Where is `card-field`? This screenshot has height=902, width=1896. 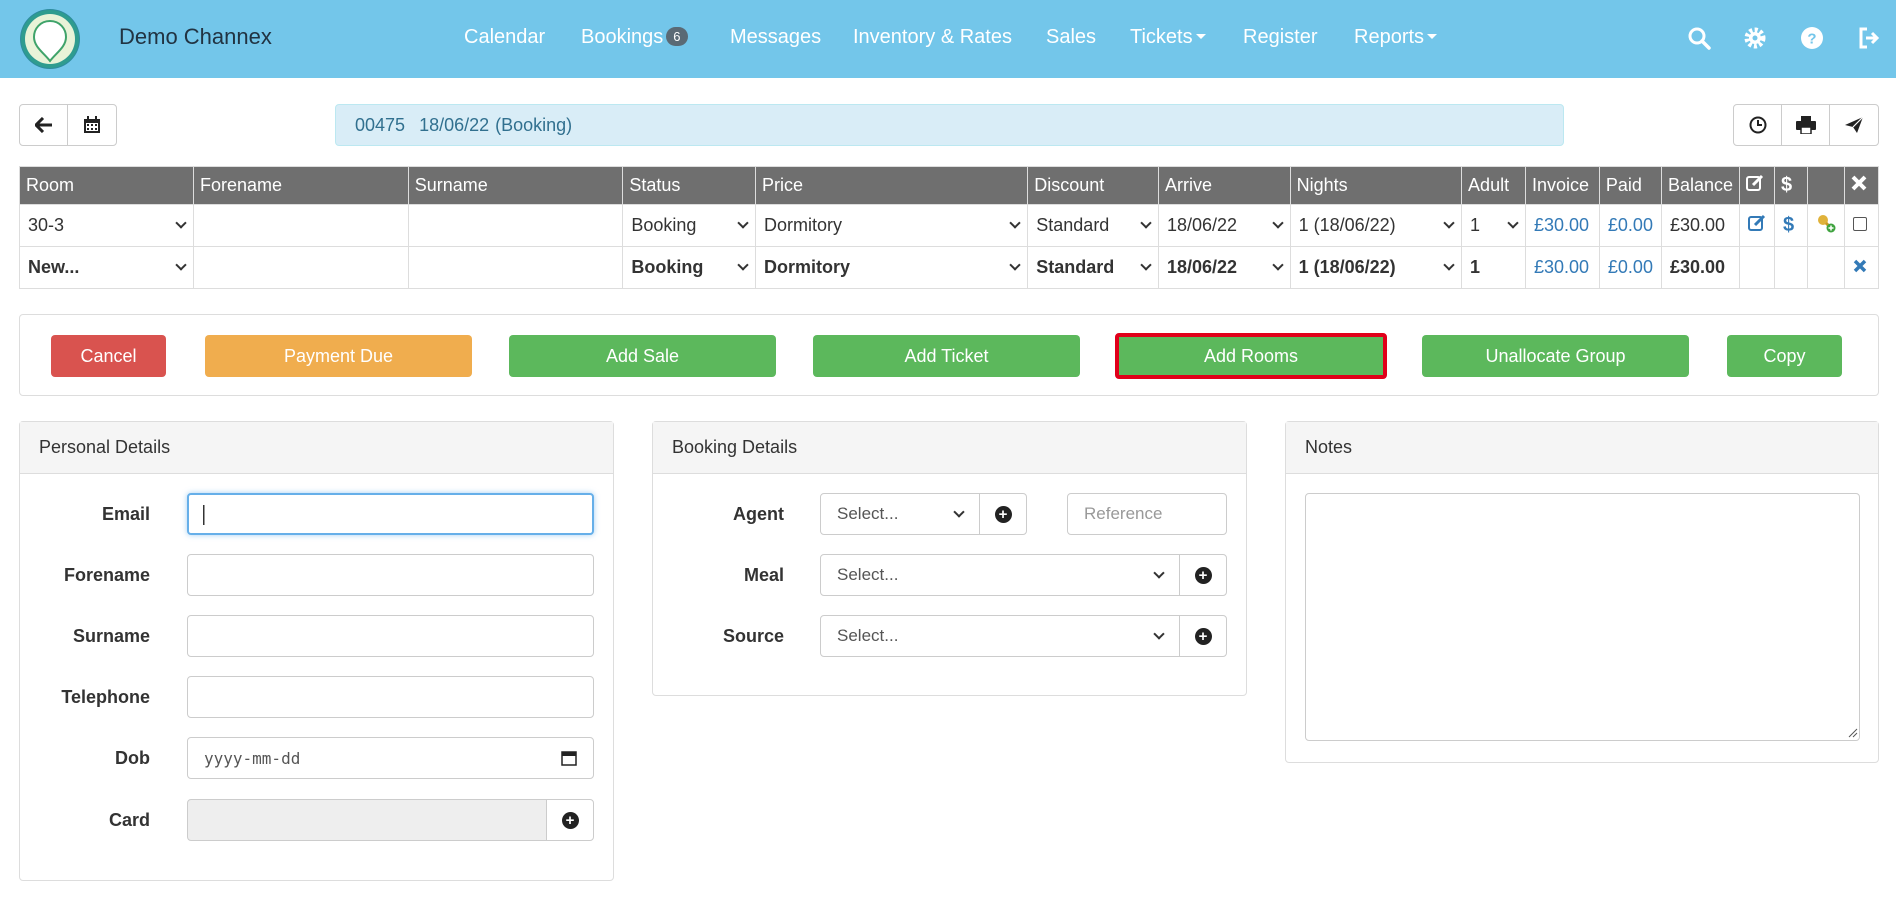 card-field is located at coordinates (367, 820).